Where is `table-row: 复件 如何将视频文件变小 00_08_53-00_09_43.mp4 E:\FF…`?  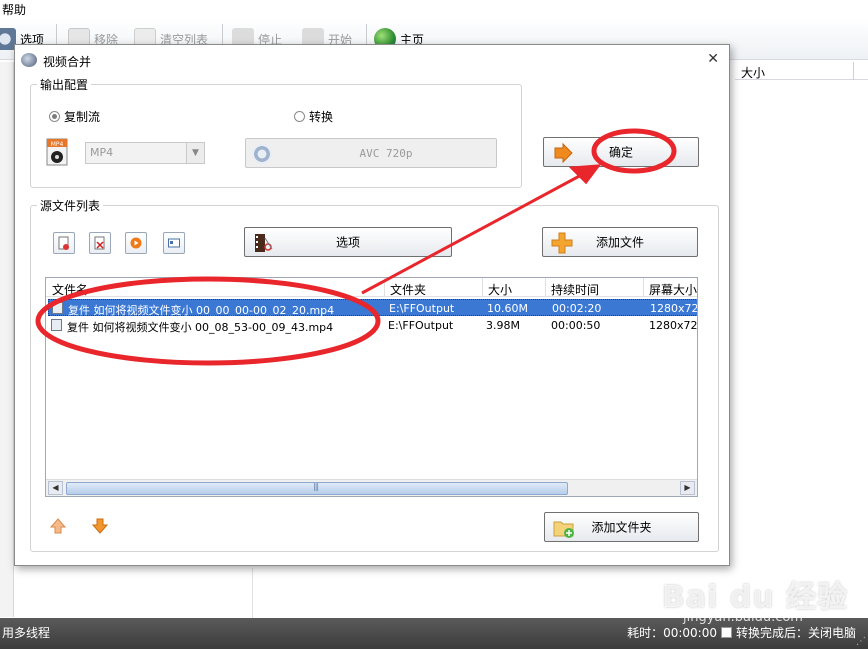
table-row: 复件 如何将视频文件变小 00_08_53-00_09_43.mp4 E:\FF… is located at coordinates (372, 325).